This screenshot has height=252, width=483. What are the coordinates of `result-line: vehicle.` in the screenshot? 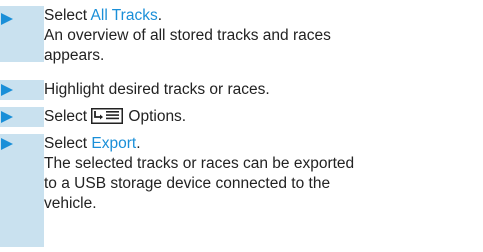 It's located at (70, 203).